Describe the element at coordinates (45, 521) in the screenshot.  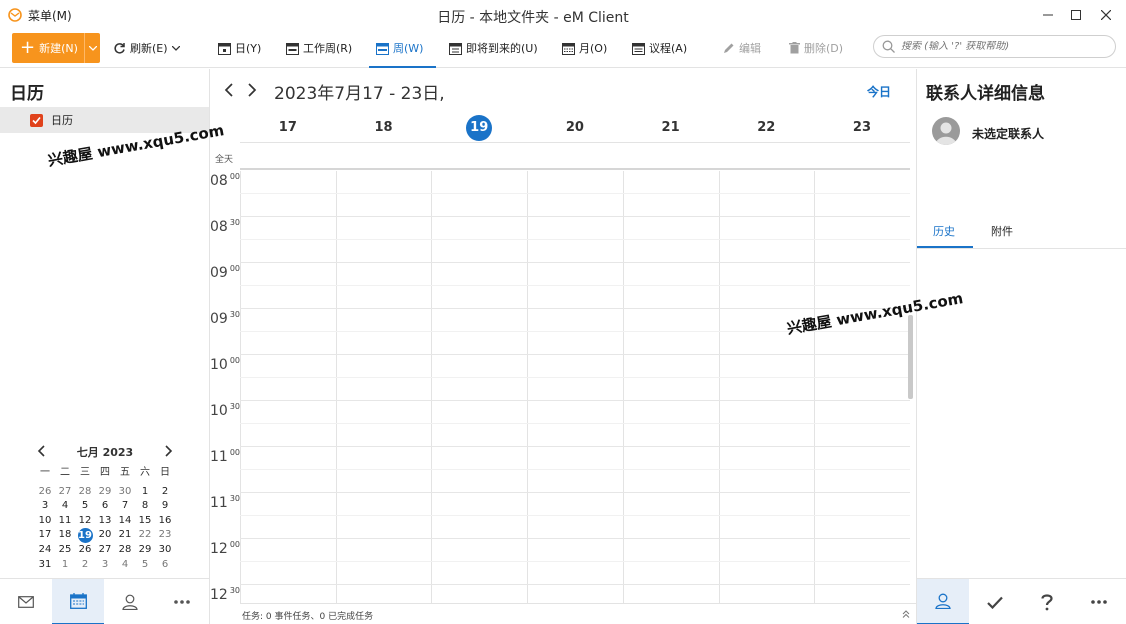
I see `mini-calendar-day: 10` at that location.